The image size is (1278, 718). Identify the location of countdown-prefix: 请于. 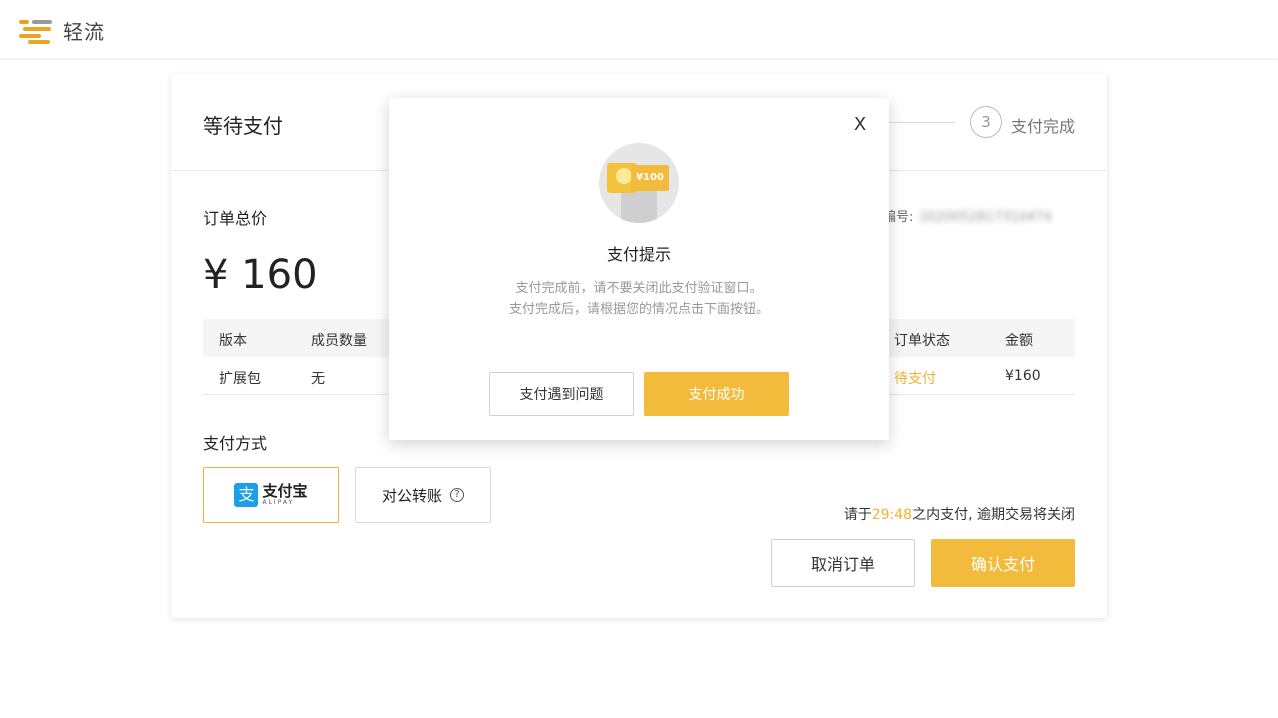
(857, 515).